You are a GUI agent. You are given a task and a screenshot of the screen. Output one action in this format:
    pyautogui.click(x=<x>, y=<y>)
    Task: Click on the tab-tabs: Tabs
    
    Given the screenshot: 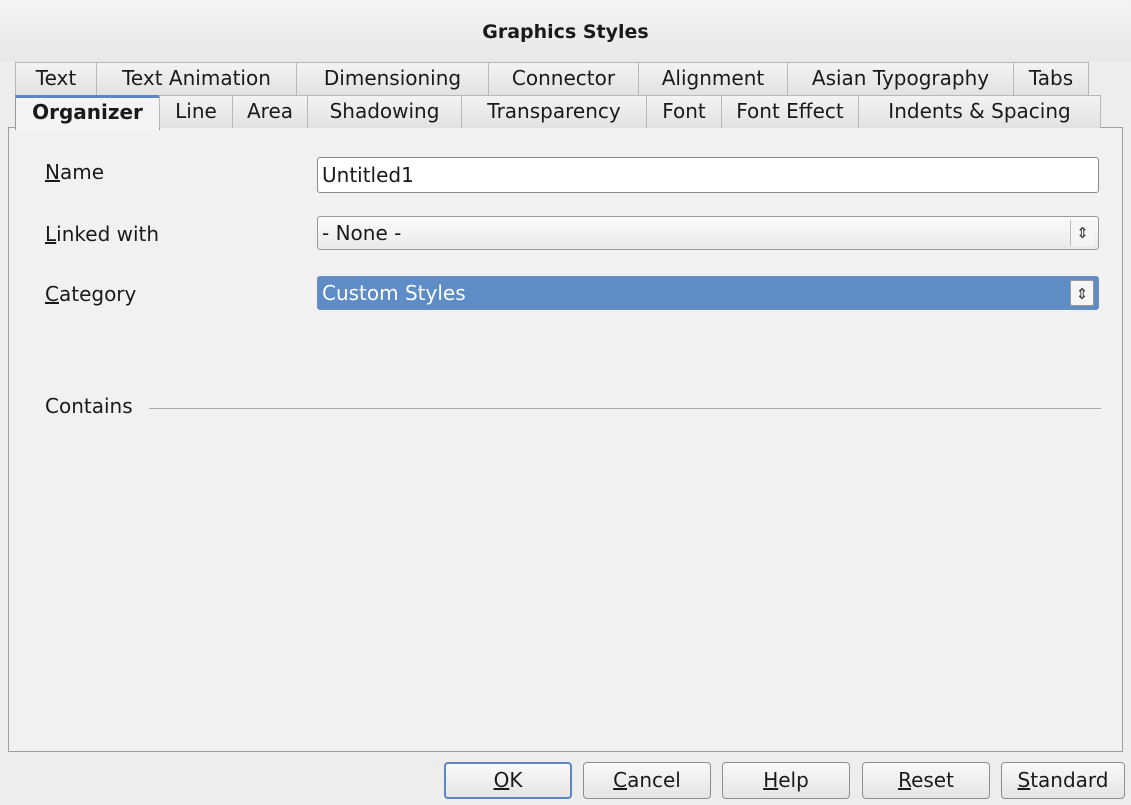 What is the action you would take?
    pyautogui.click(x=1051, y=78)
    